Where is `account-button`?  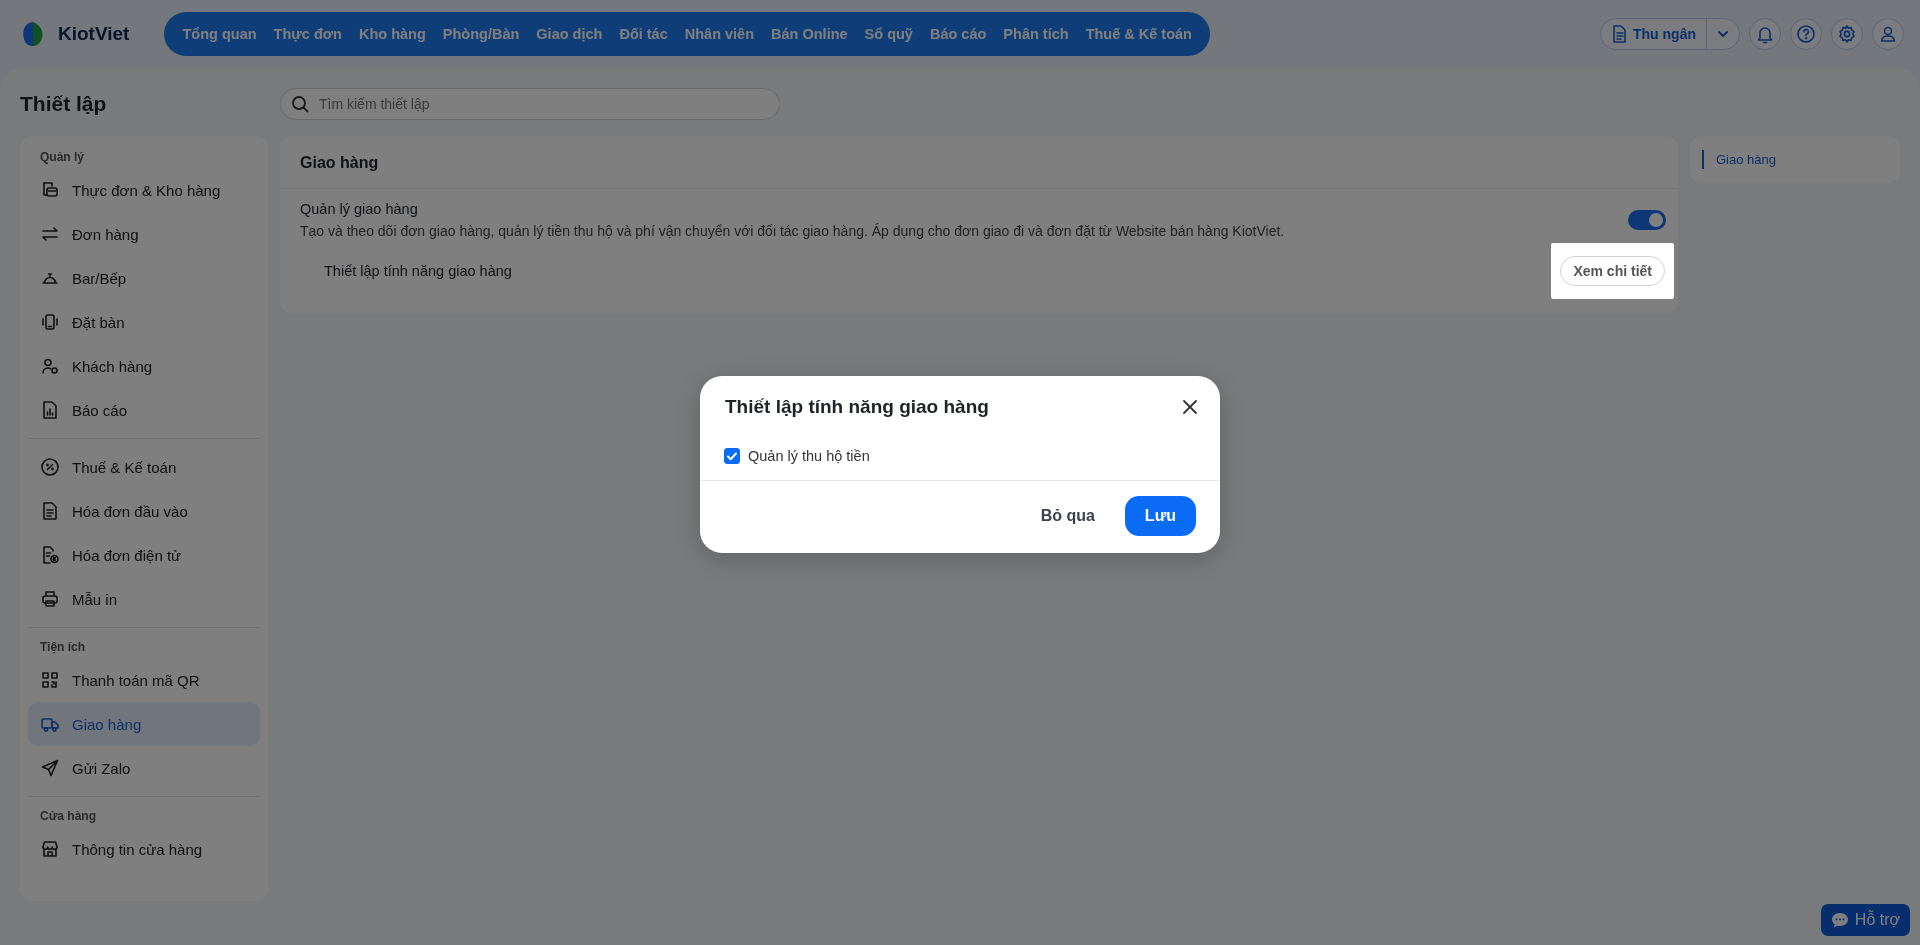 account-button is located at coordinates (1888, 34).